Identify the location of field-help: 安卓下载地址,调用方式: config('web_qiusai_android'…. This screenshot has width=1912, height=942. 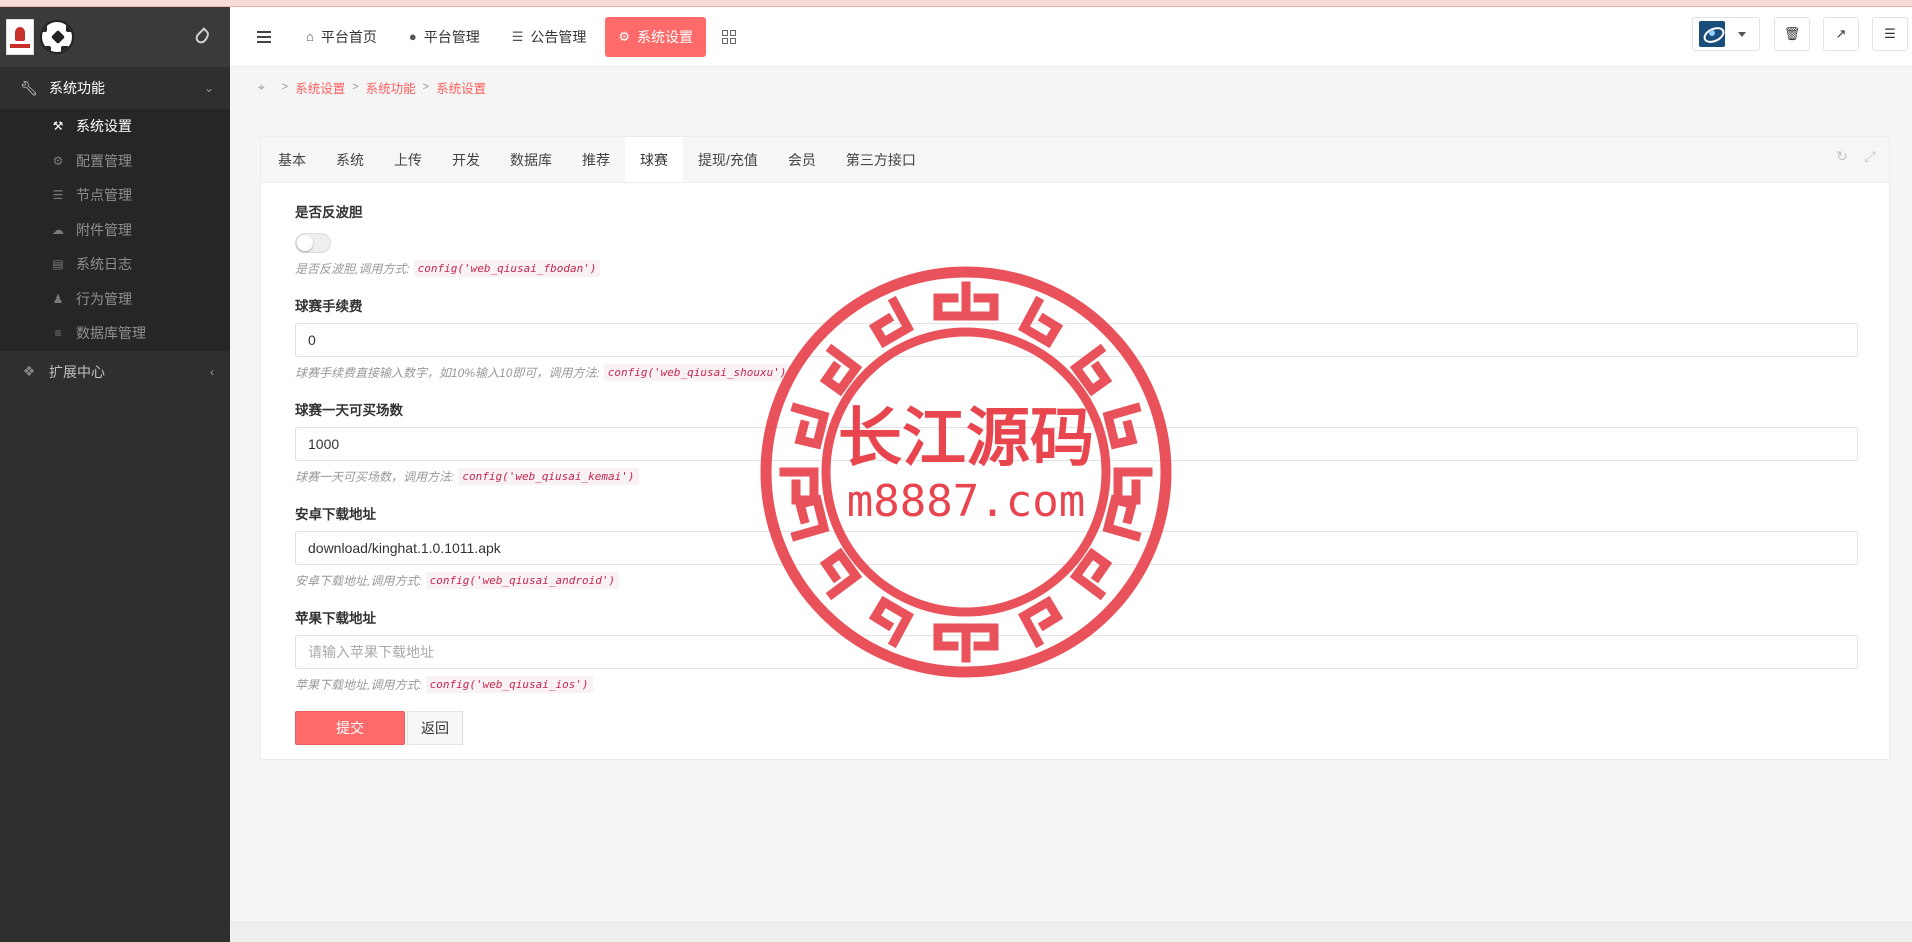
(1075, 580).